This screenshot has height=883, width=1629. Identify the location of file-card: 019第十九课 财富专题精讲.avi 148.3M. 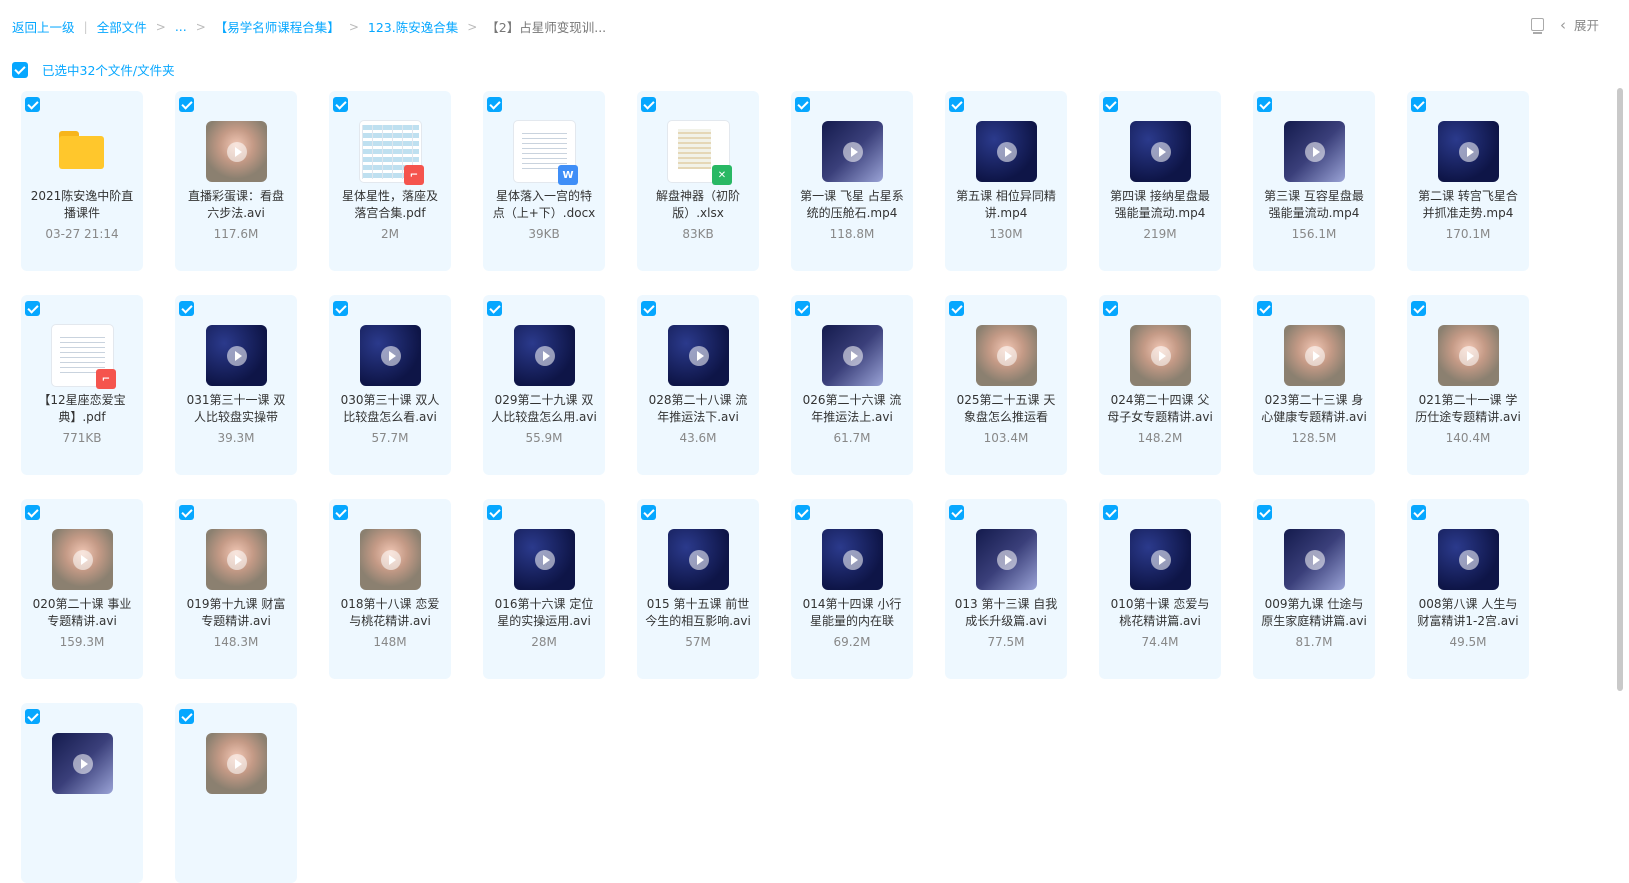
(236, 589).